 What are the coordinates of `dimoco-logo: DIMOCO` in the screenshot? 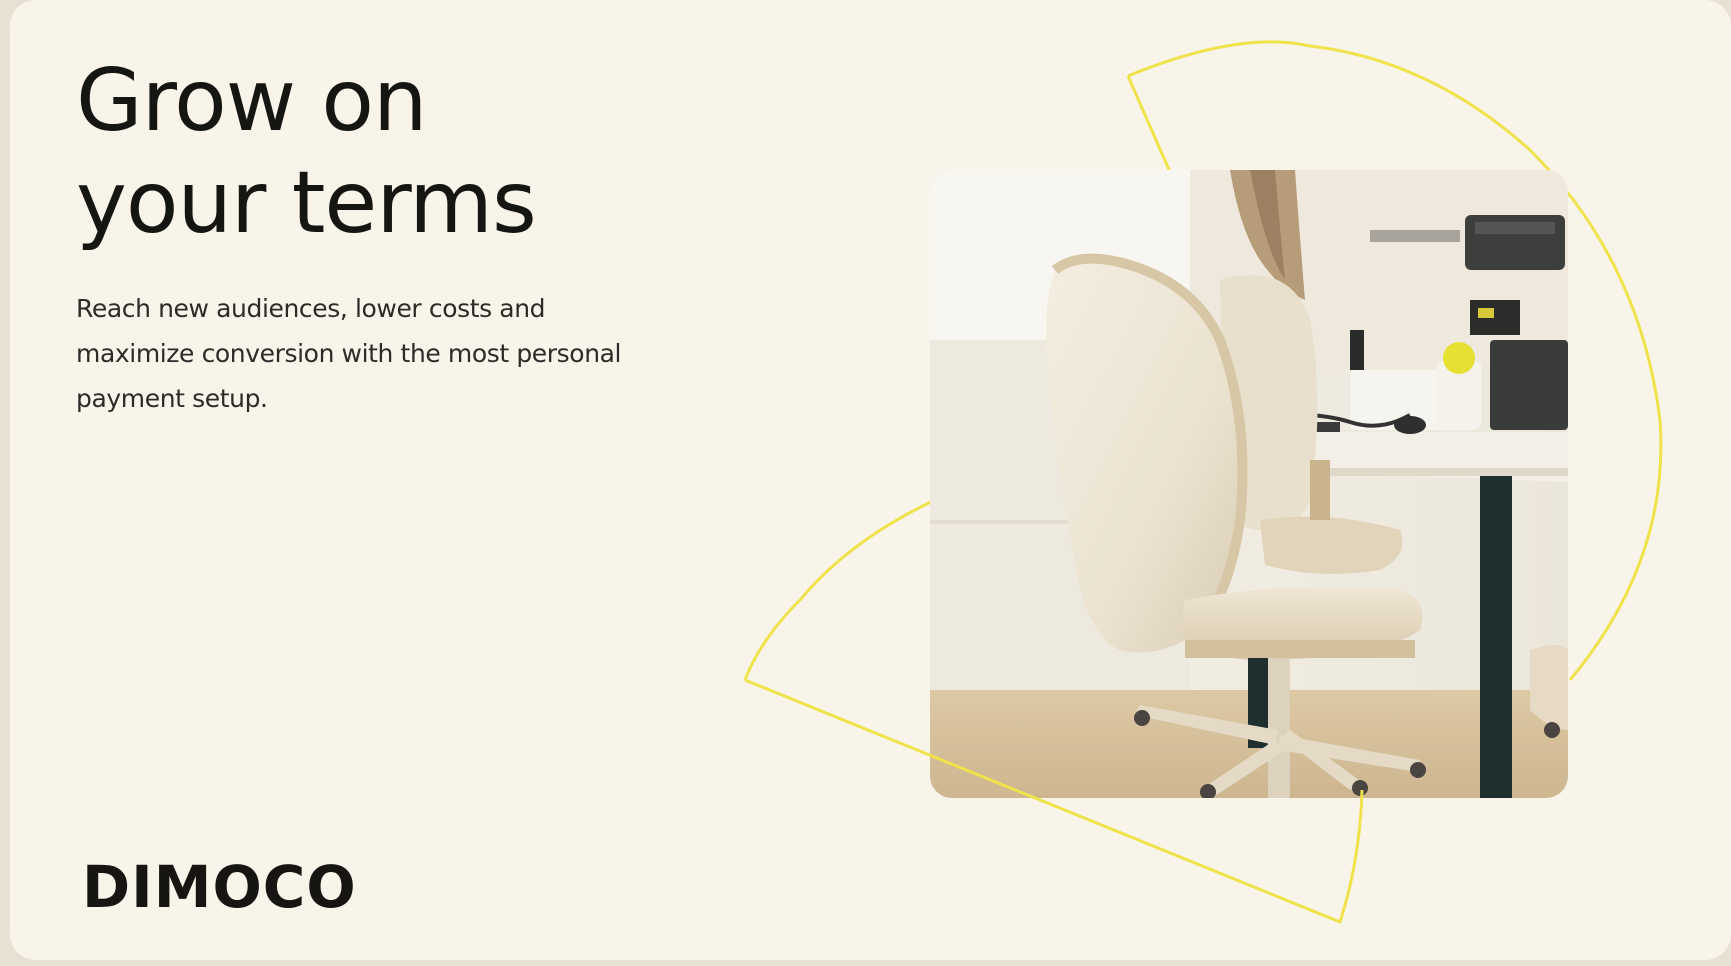 It's located at (219, 887).